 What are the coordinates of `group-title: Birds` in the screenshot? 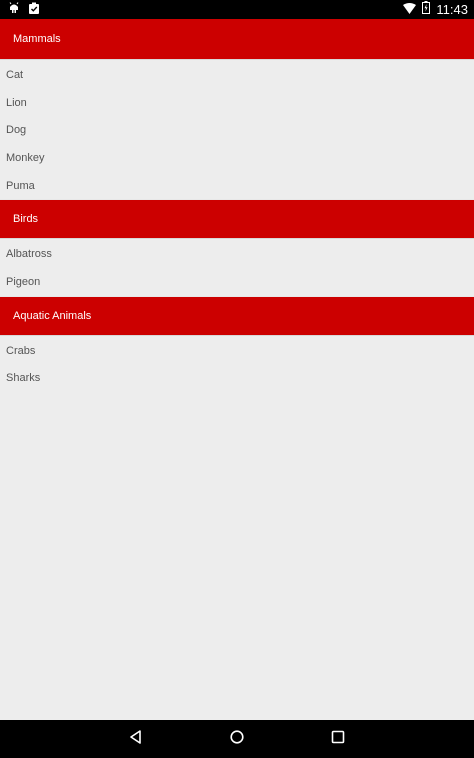 It's located at (26, 219).